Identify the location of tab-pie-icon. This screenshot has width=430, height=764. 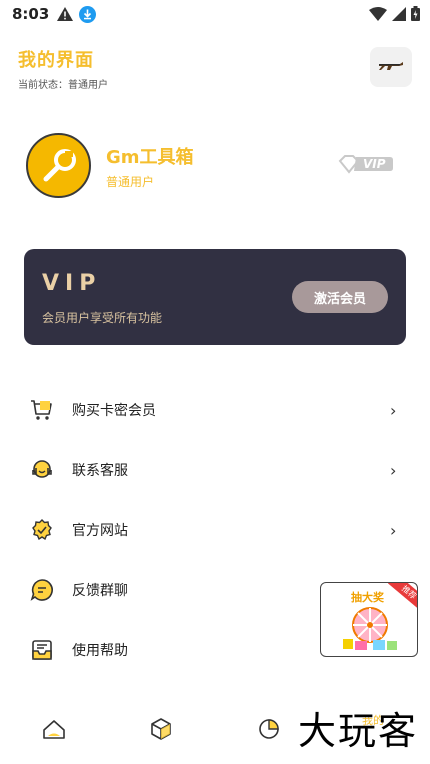
(269, 729).